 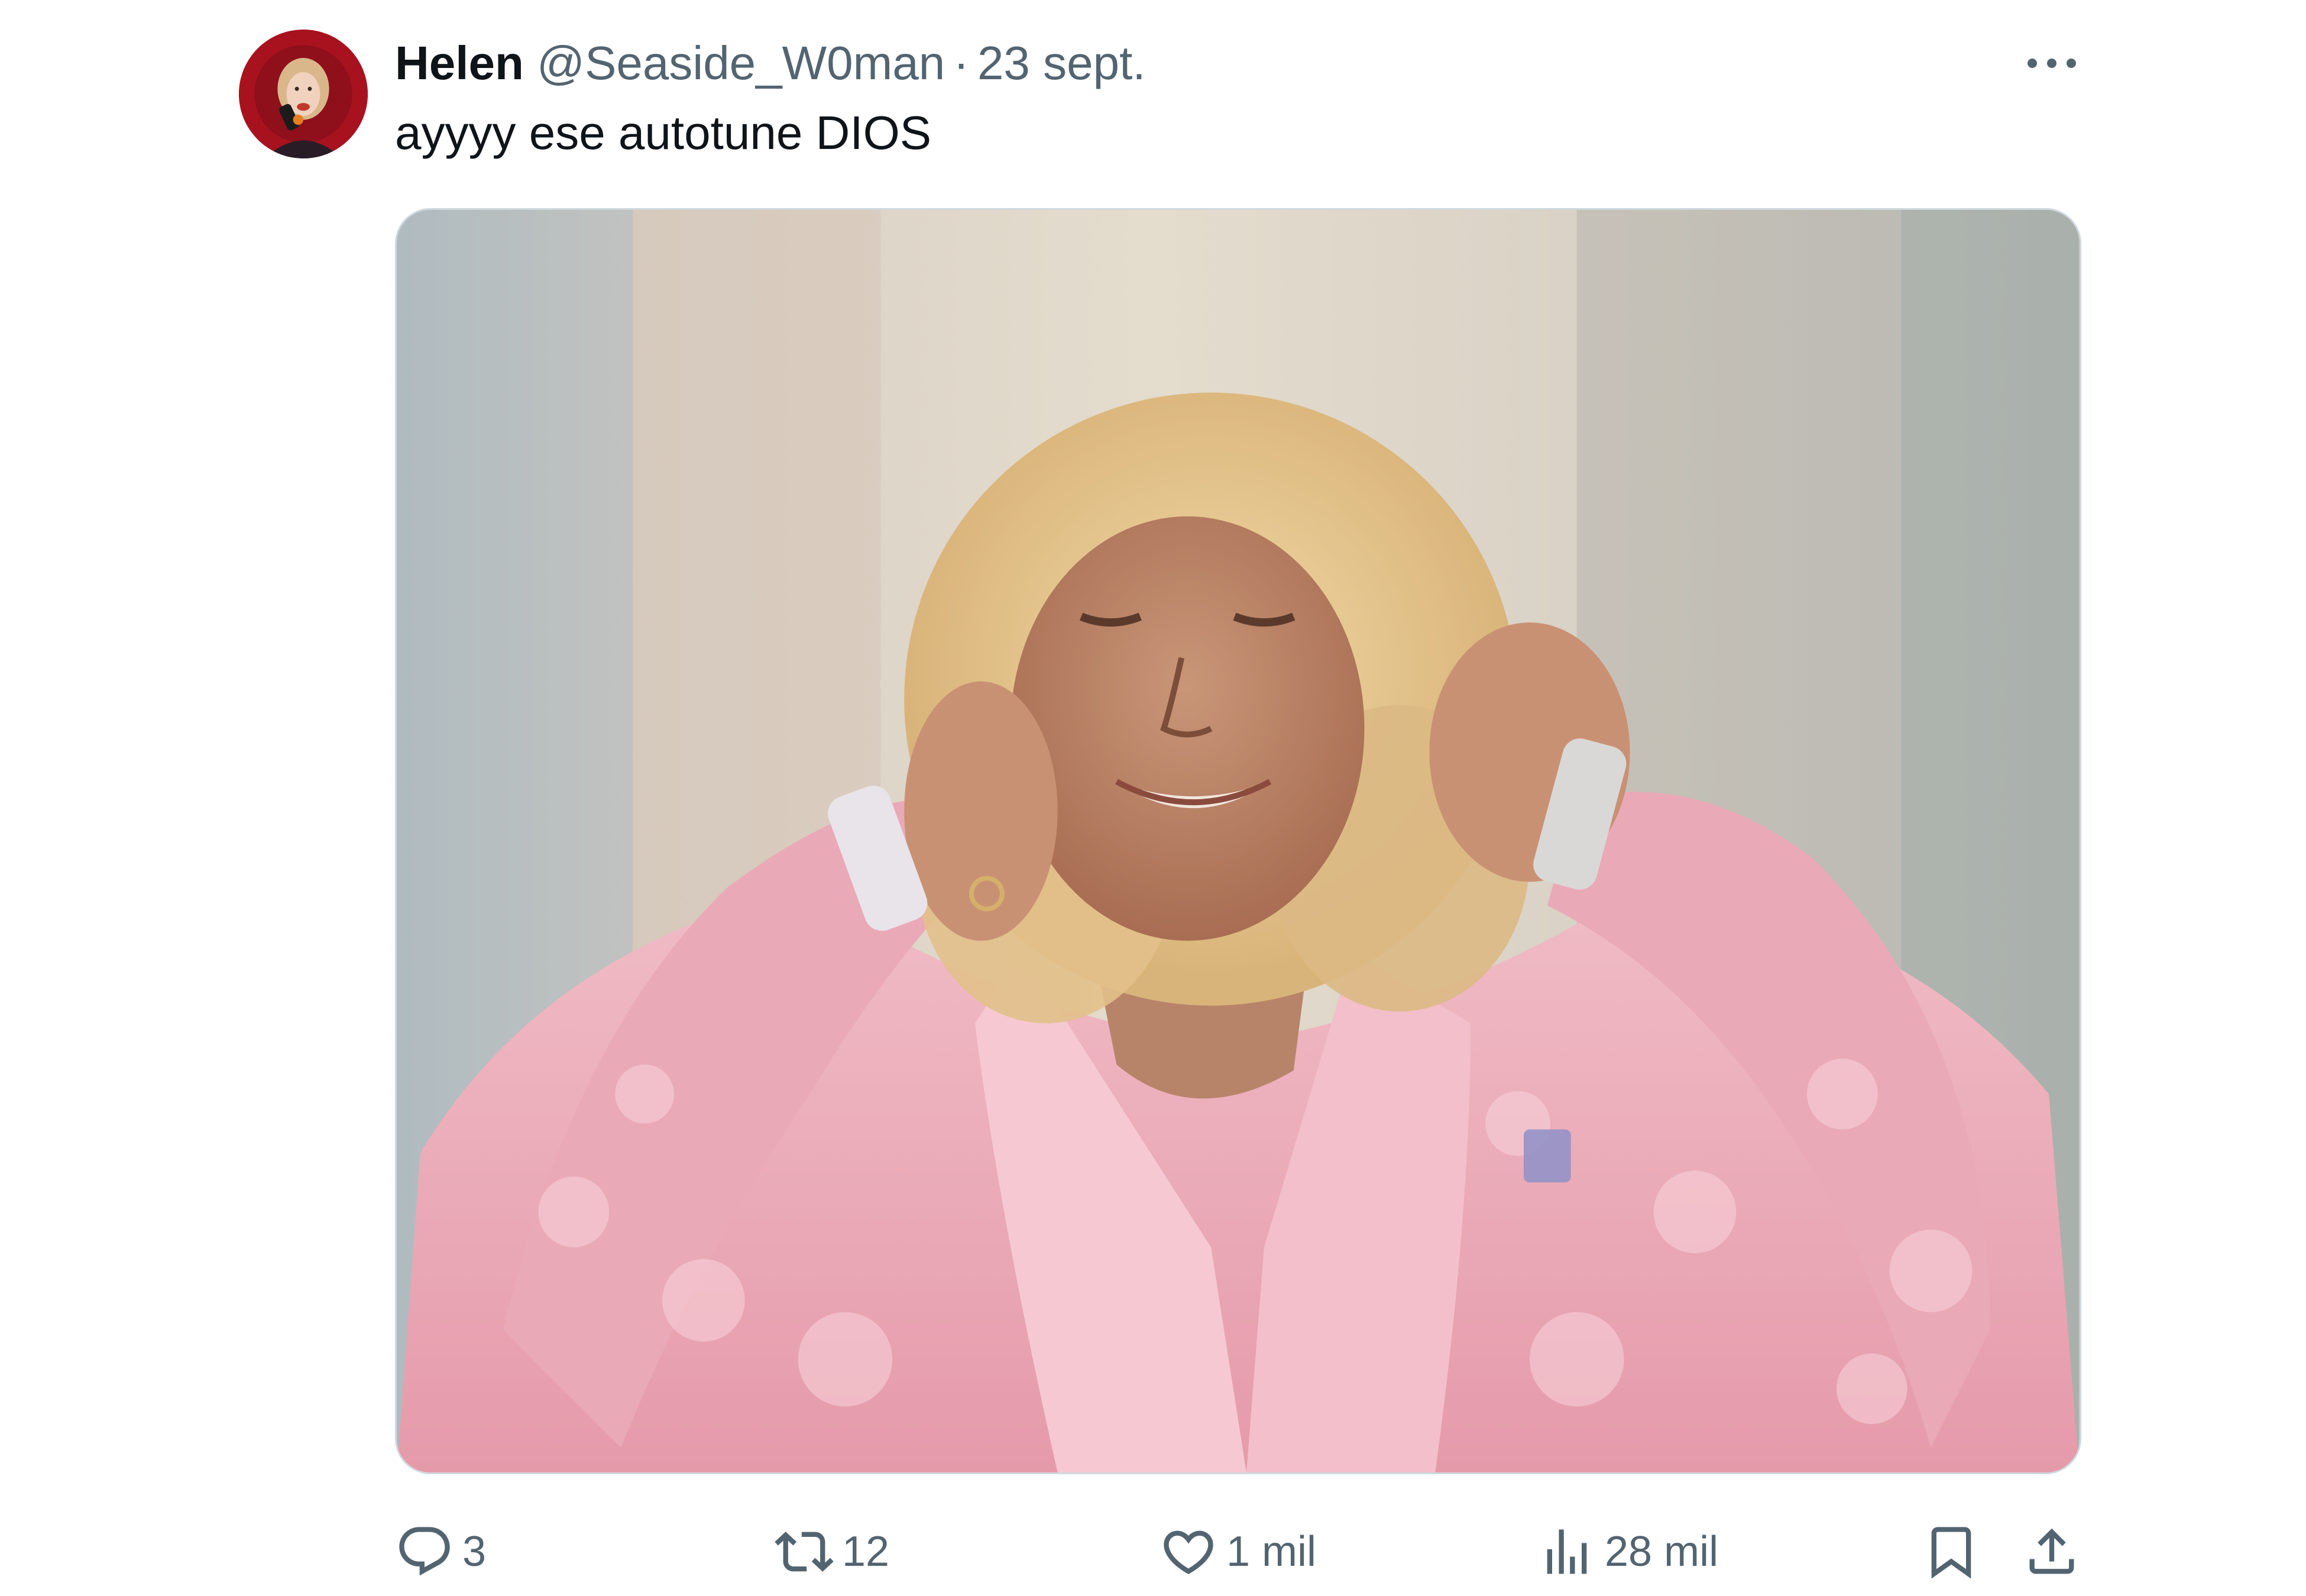 I want to click on tweet-date: 23 sept., so click(x=1061, y=63).